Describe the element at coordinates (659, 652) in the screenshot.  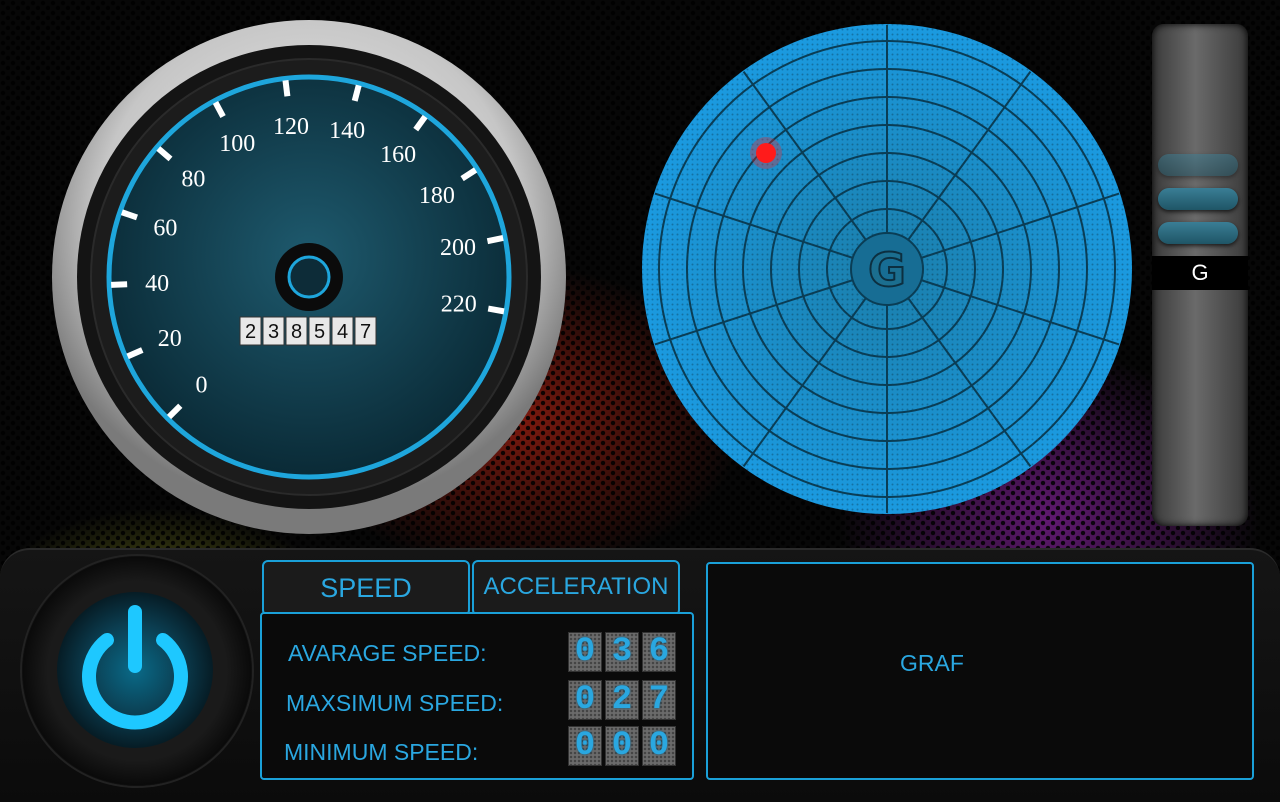
I see `digit: 6` at that location.